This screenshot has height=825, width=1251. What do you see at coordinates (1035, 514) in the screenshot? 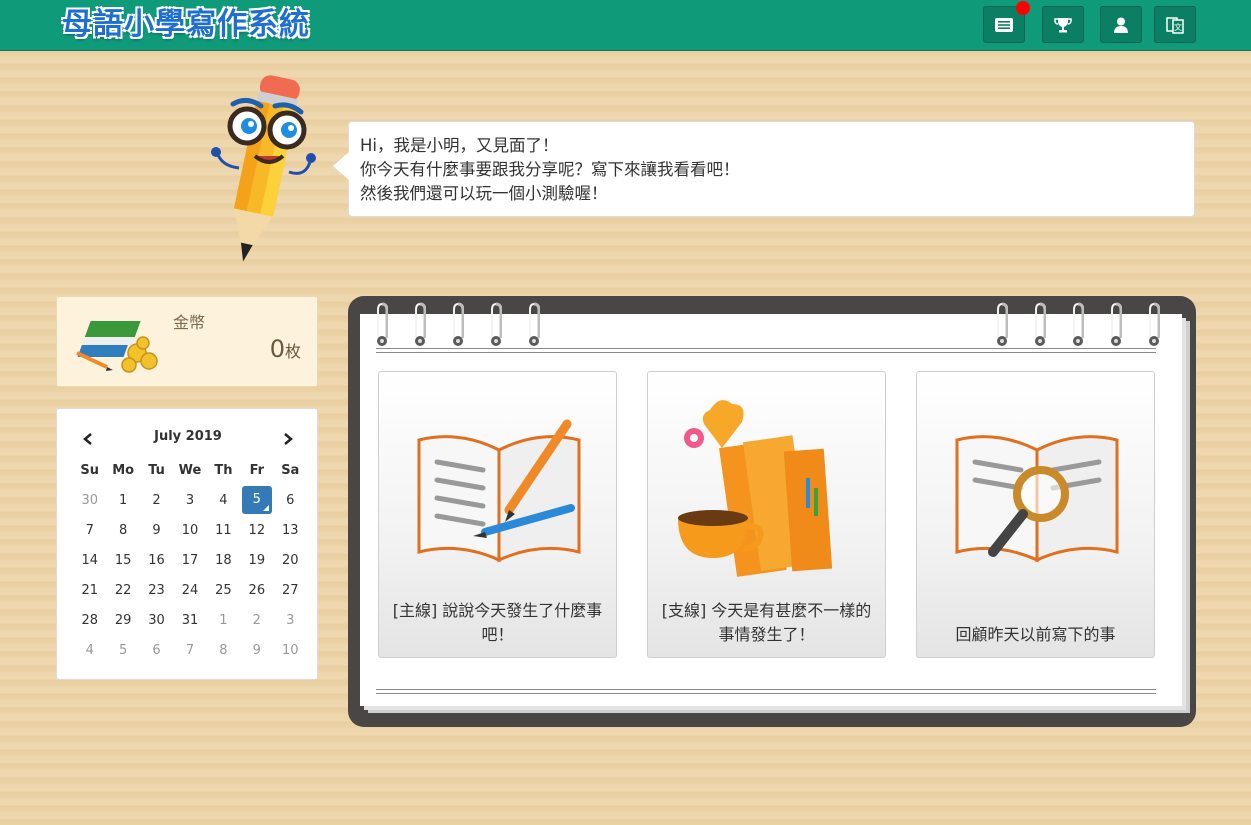
I see `review-card: 回顧昨天以前寫下的事` at bounding box center [1035, 514].